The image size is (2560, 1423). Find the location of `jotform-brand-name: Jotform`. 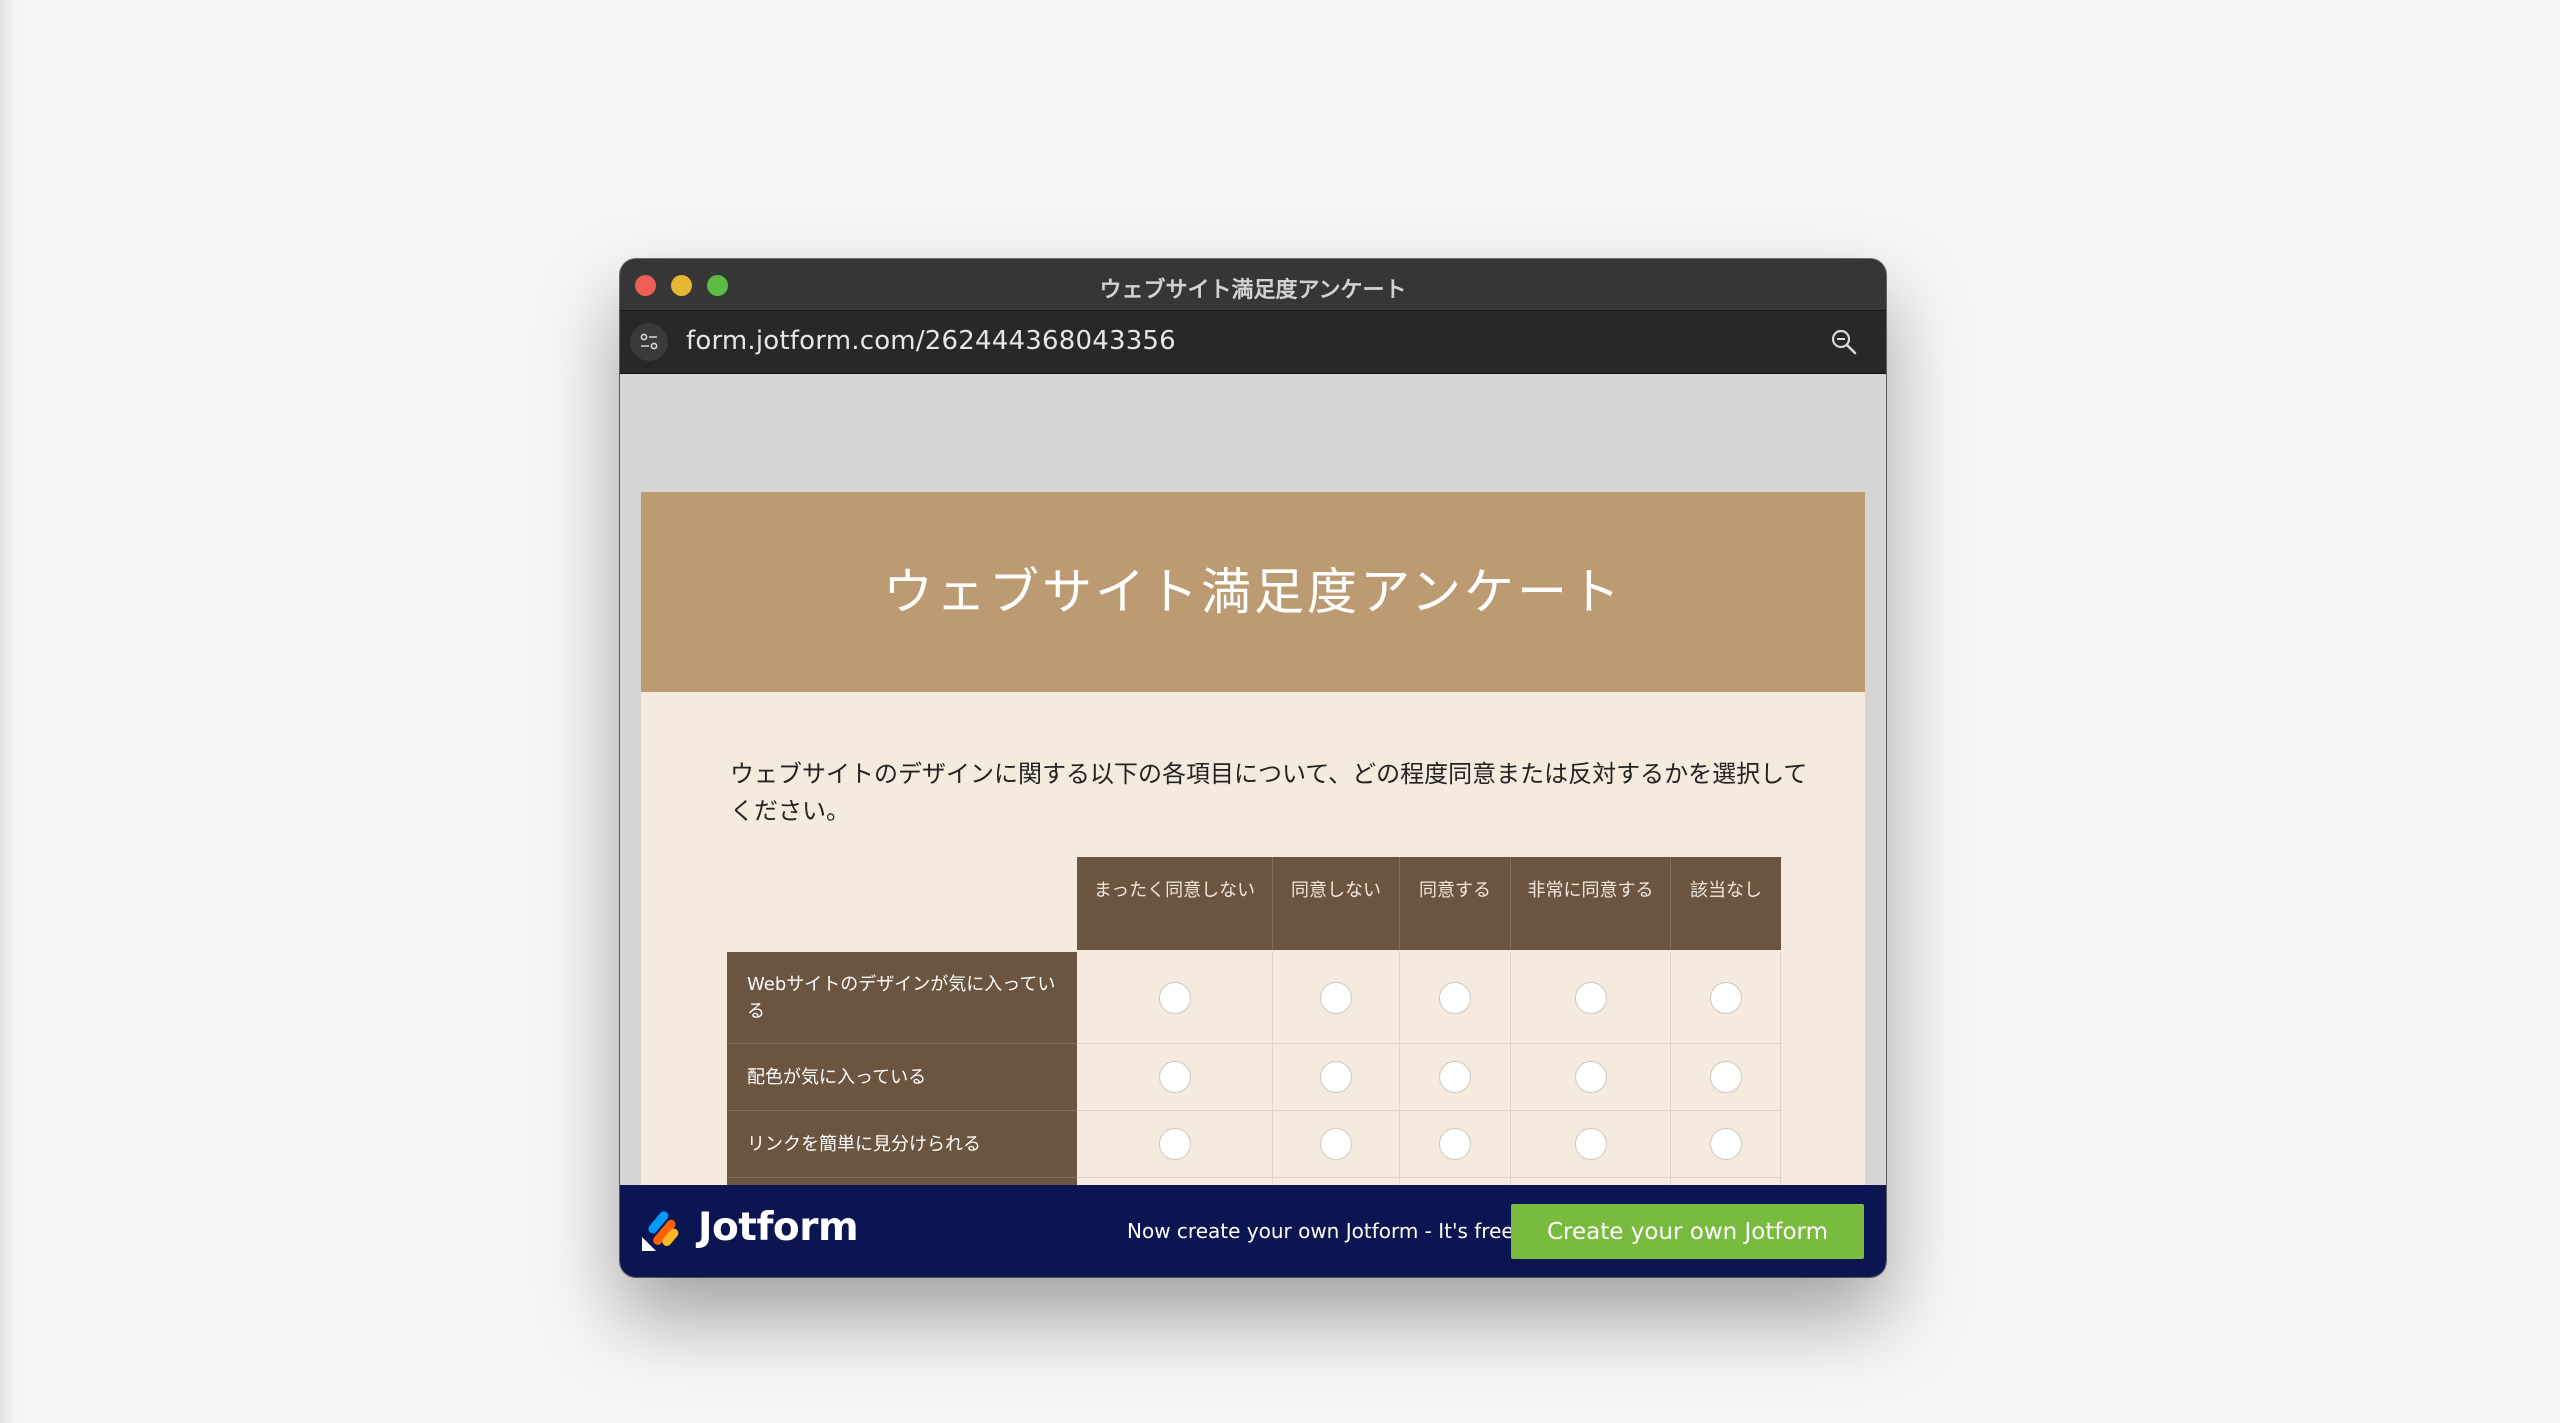

jotform-brand-name: Jotform is located at coordinates (778, 1227).